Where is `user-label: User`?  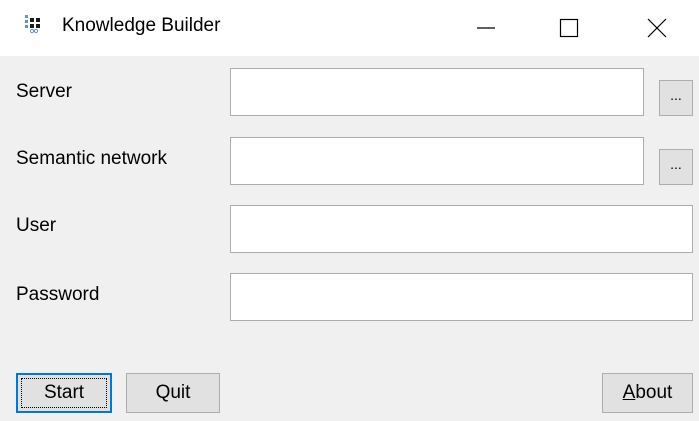
user-label: User is located at coordinates (36, 225).